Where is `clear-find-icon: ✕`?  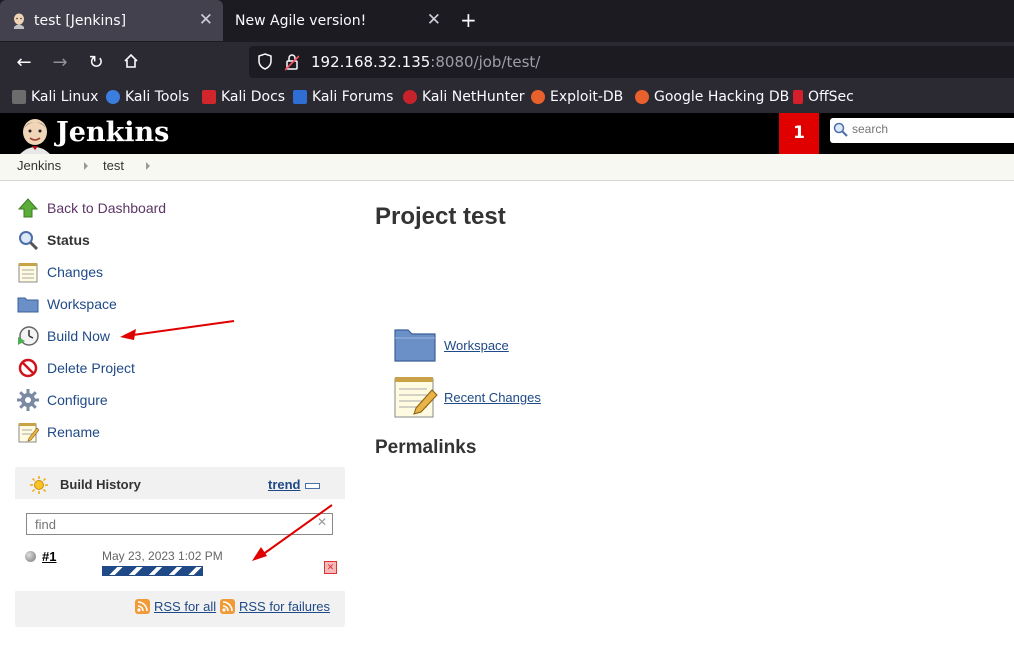
clear-find-icon: ✕ is located at coordinates (322, 522).